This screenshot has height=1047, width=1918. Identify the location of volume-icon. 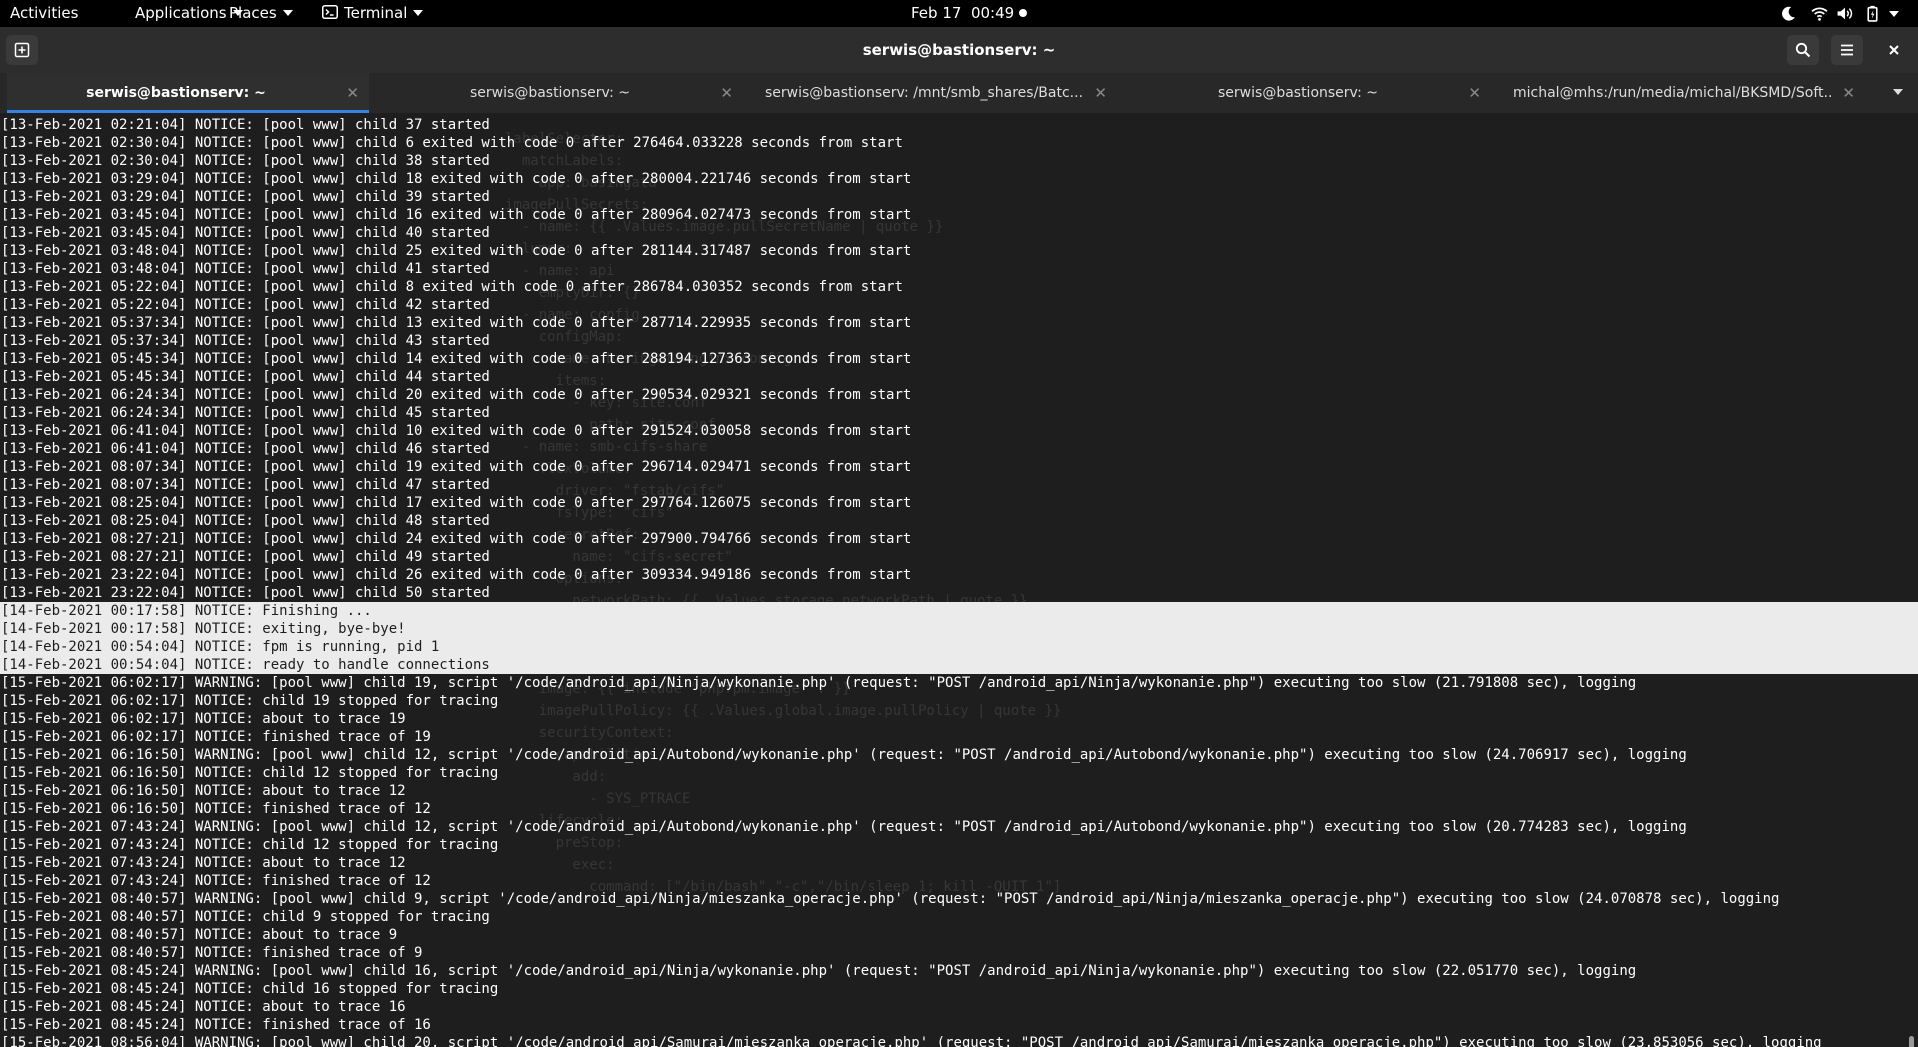
(1844, 13).